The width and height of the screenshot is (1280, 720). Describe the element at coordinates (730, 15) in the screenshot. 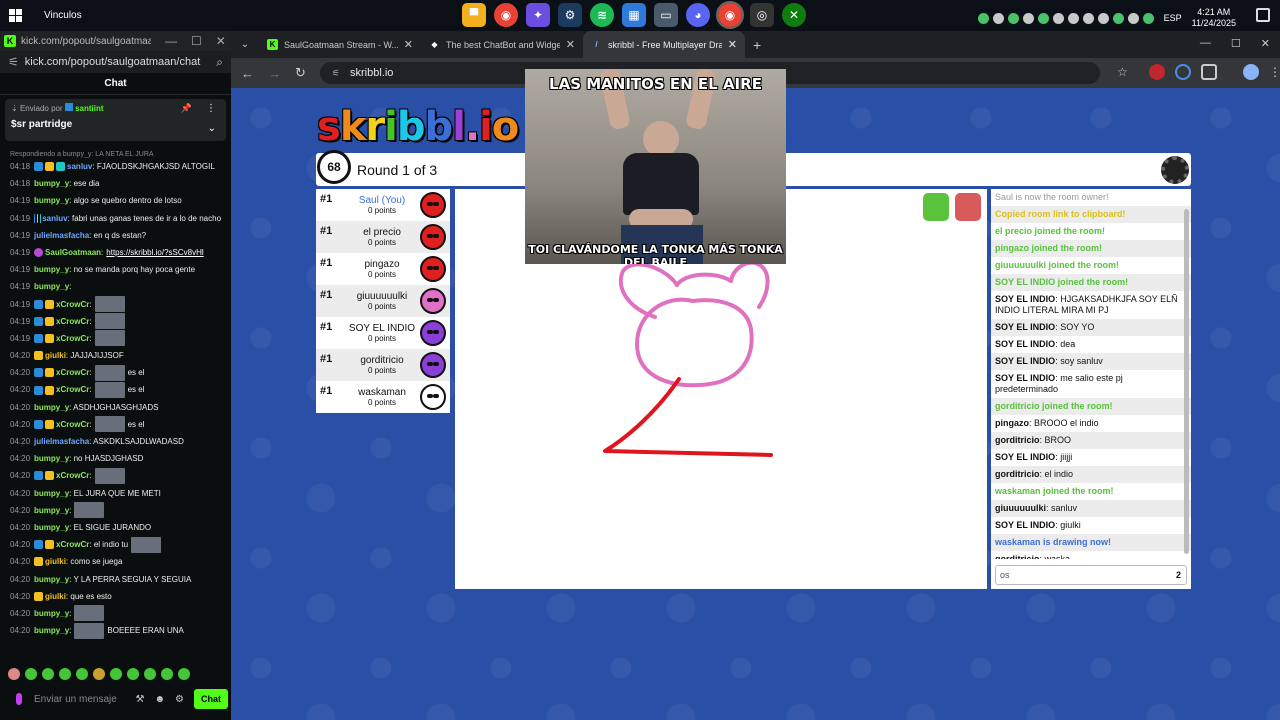

I see `chrome-active-icon: ◉` at that location.